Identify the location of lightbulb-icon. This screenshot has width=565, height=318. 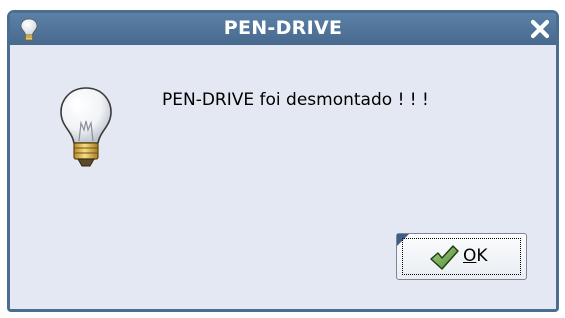
(86, 128).